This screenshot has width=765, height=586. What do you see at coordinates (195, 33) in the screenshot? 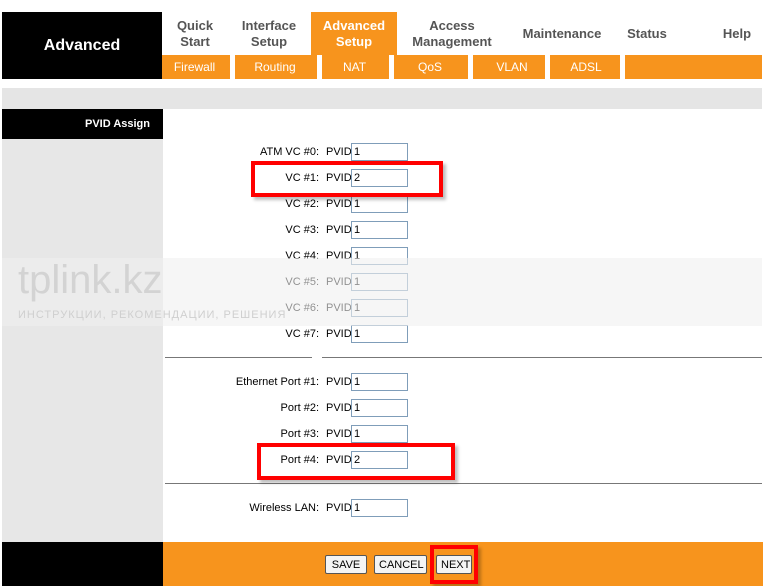
I see `tab-quick-start: Quick Start` at bounding box center [195, 33].